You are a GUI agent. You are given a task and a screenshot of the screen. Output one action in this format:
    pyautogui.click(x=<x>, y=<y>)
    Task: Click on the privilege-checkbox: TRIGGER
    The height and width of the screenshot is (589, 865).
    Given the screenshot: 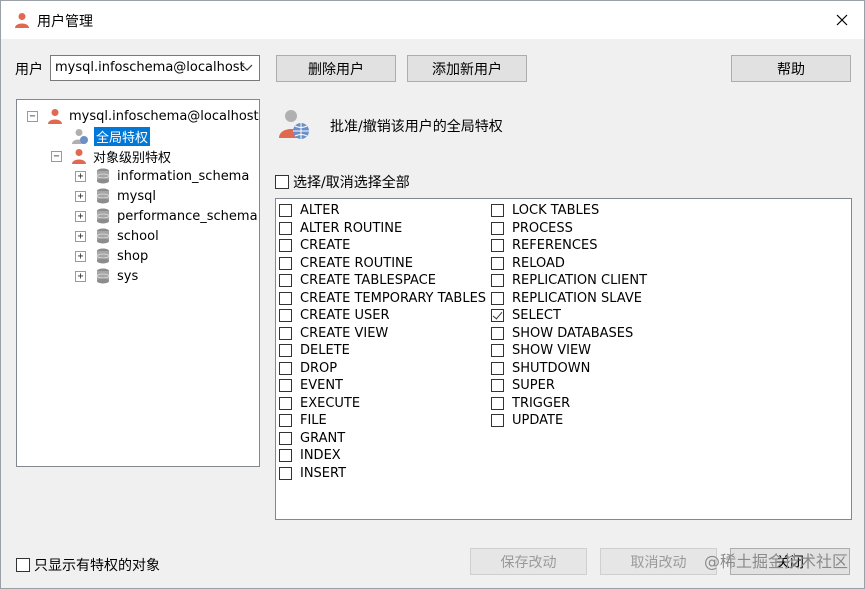 What is the action you would take?
    pyautogui.click(x=530, y=403)
    